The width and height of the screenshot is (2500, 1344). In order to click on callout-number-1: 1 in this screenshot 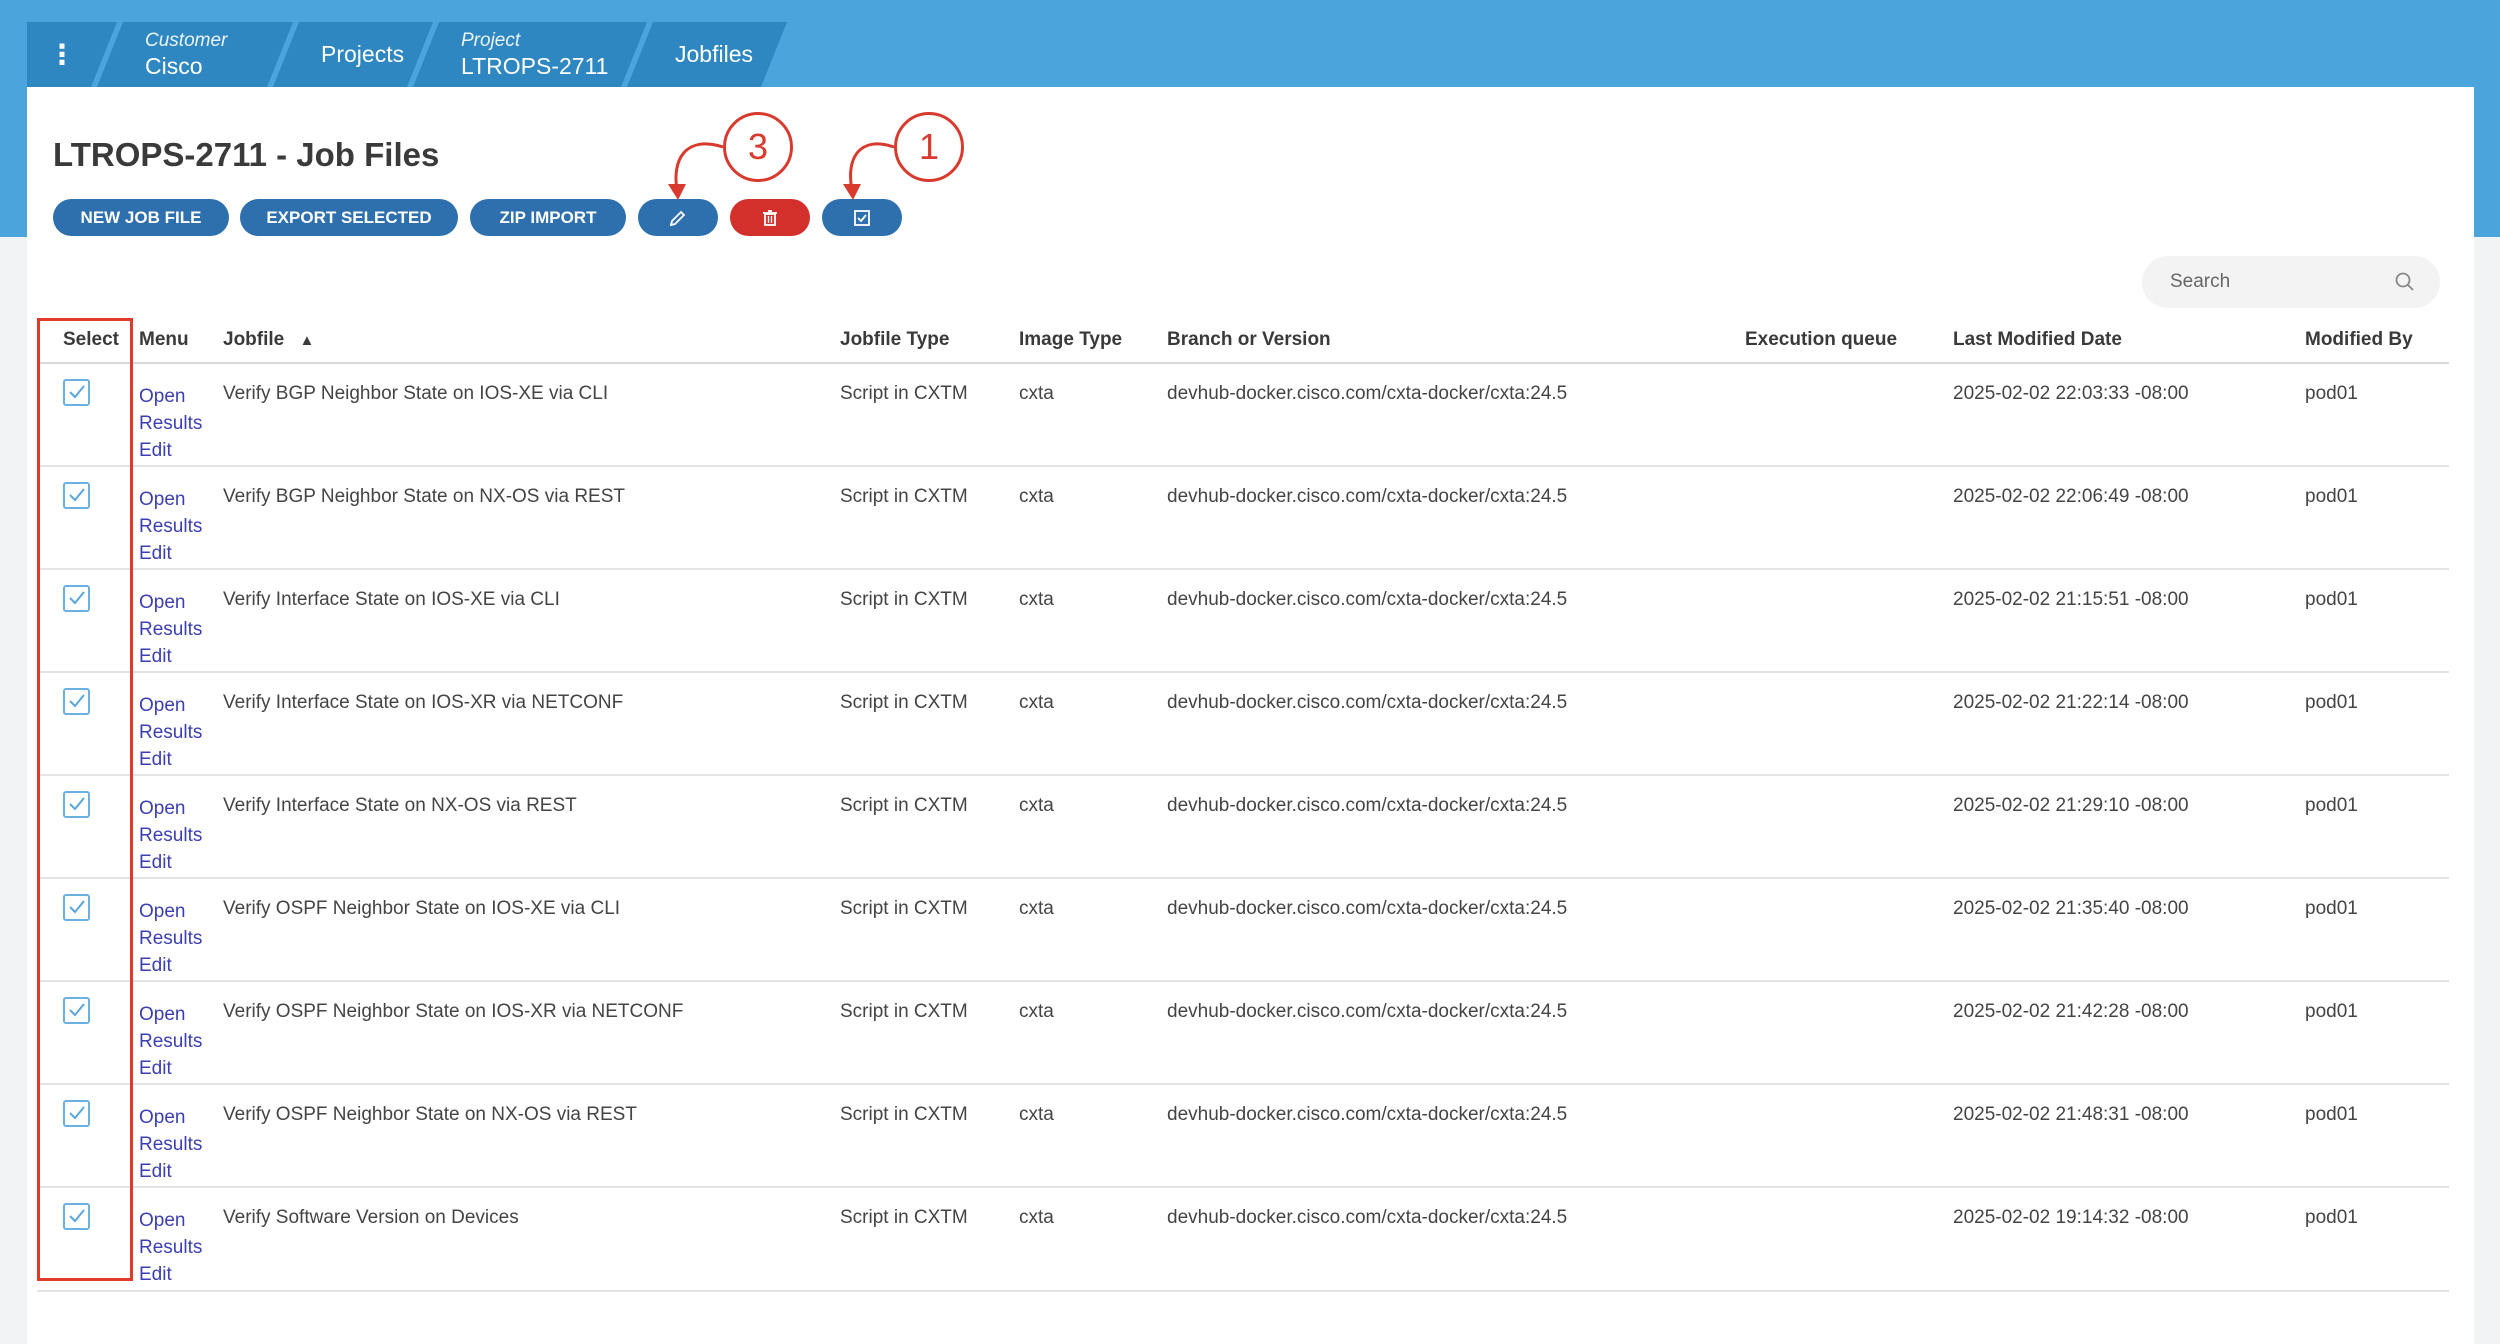, I will do `click(929, 147)`.